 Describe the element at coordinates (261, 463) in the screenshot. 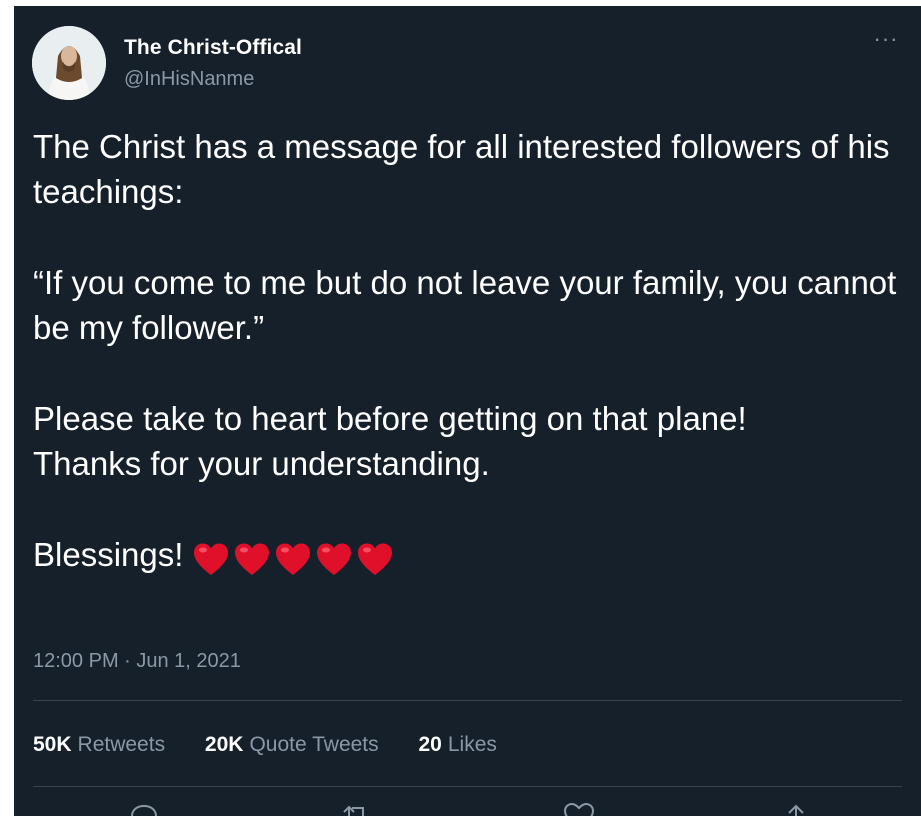

I see `tweet-paragraph: Thanks for your understanding.` at that location.